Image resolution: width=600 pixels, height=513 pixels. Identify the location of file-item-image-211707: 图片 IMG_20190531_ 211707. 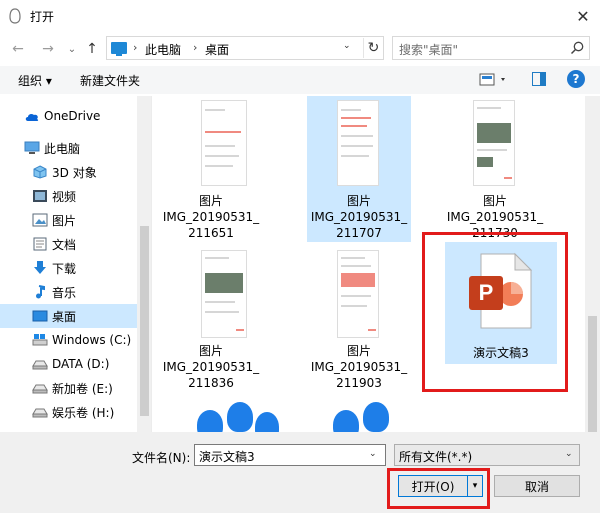
(359, 169).